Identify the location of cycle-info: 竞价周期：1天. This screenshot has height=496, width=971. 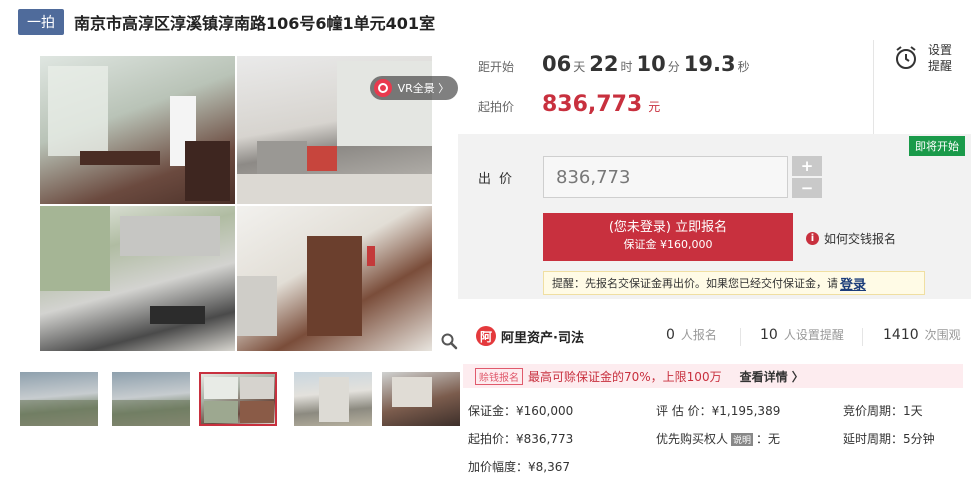
(883, 411).